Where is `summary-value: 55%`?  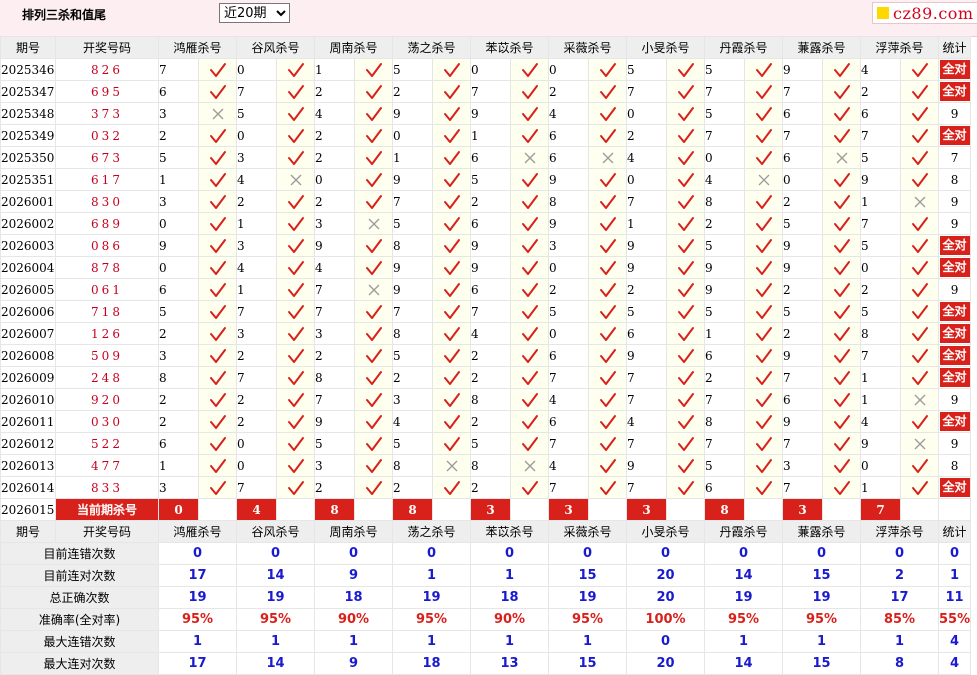
summary-value: 55% is located at coordinates (954, 619).